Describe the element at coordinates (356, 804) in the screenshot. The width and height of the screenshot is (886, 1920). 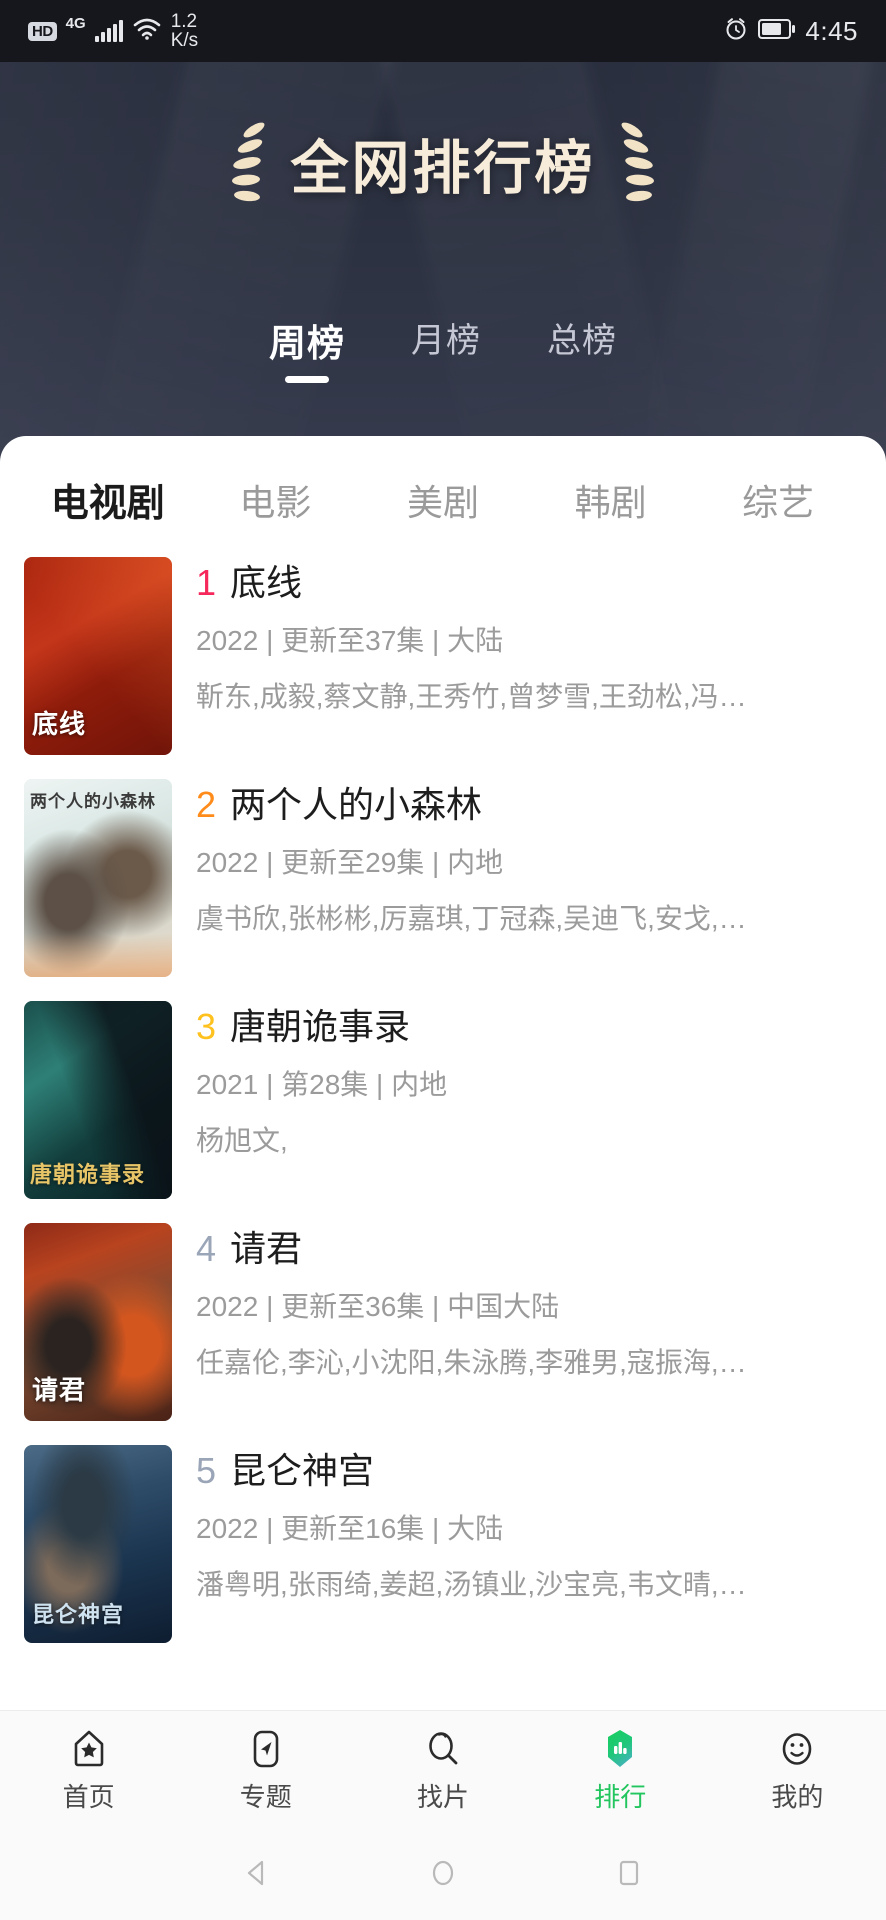
I see `show-title: 两个人的小森林` at that location.